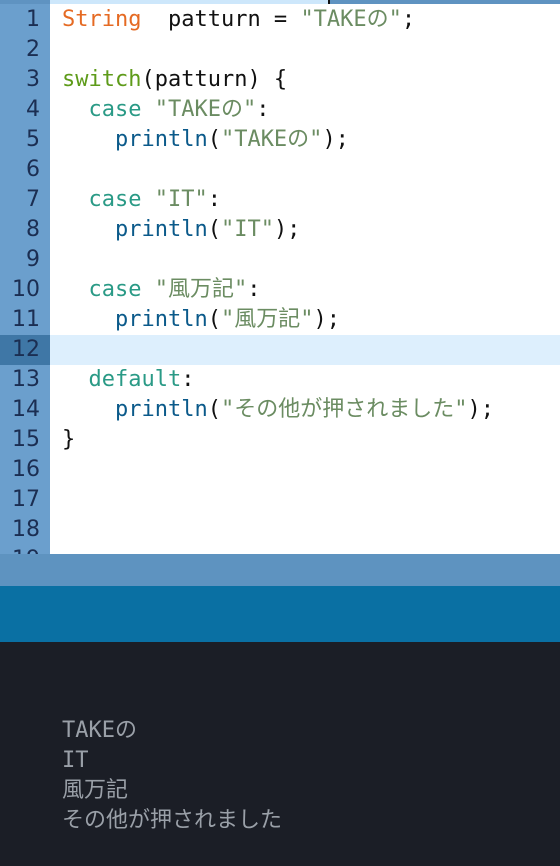  I want to click on code-line: 11 println("風万記");, so click(280, 320).